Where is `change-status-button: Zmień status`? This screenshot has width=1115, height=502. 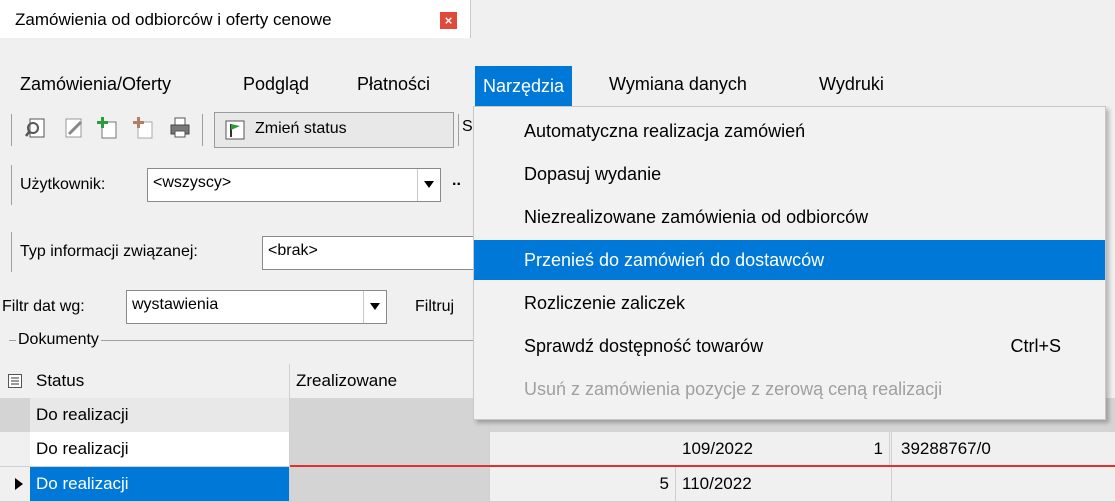 change-status-button: Zmień status is located at coordinates (334, 130).